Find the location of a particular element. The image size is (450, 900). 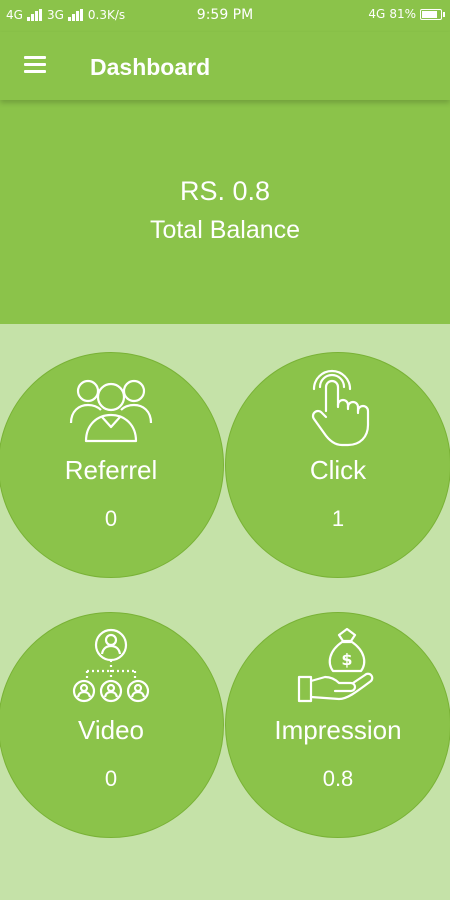

click-value: 1 is located at coordinates (338, 518).